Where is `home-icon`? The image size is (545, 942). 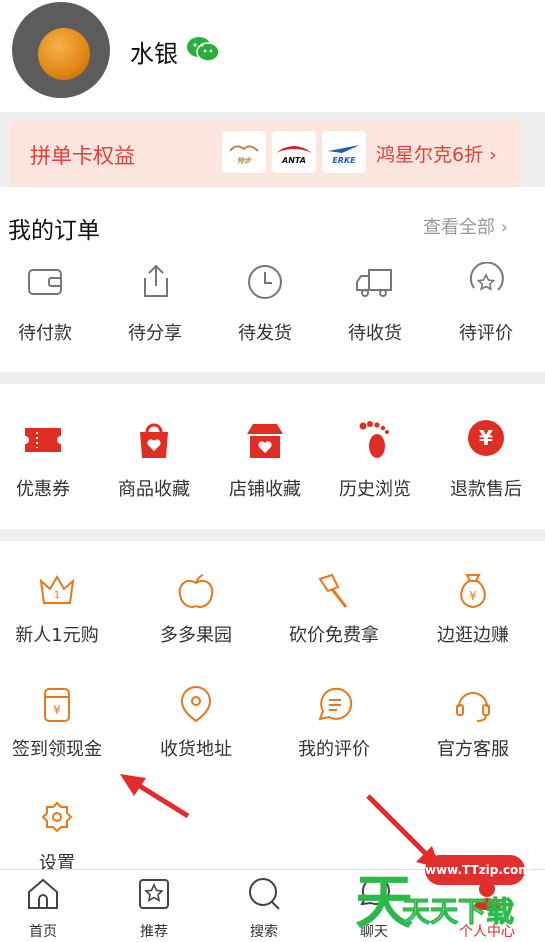
home-icon is located at coordinates (43, 893).